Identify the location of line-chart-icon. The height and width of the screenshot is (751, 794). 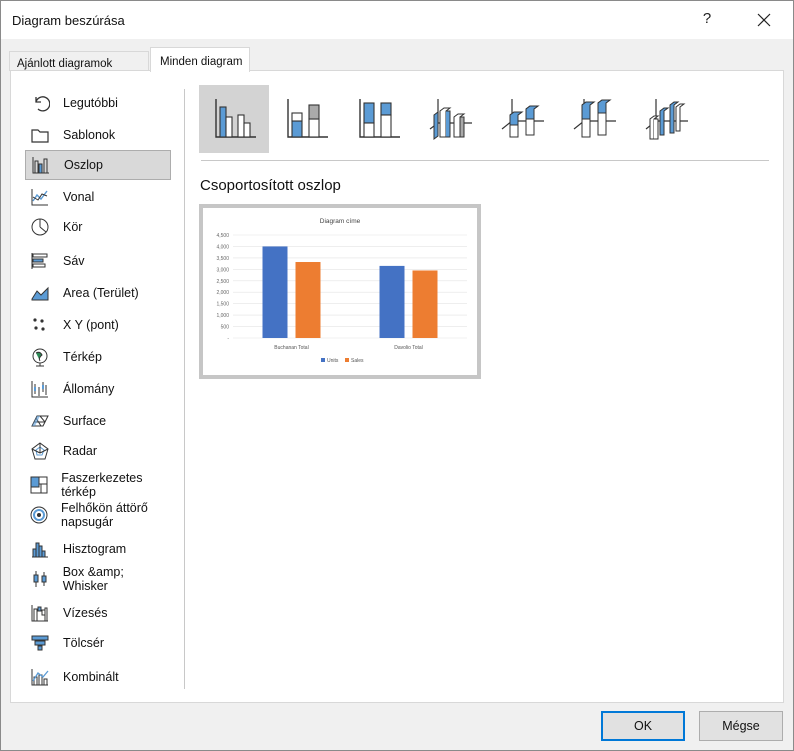
(40, 197).